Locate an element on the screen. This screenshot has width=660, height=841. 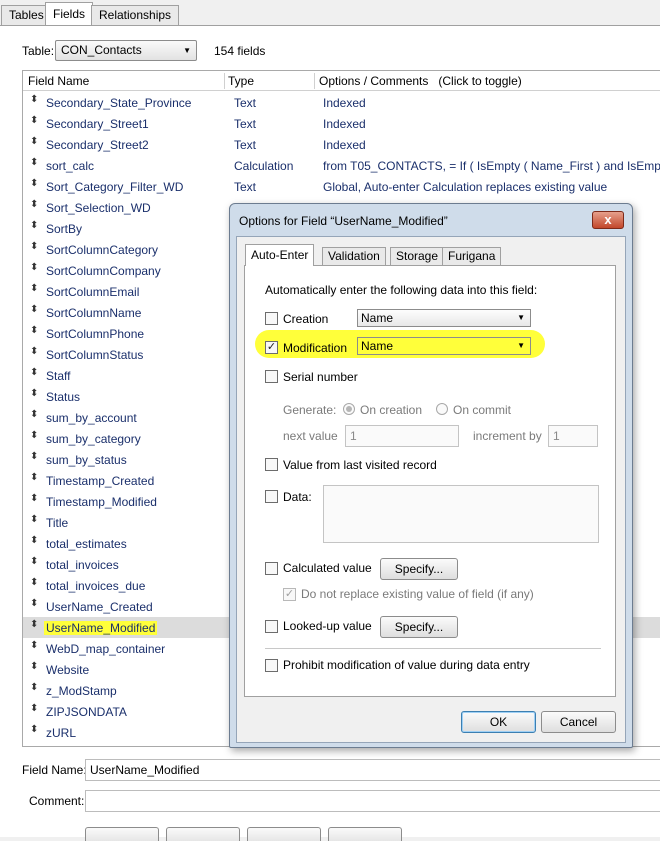
cancel-button: Cancel is located at coordinates (578, 722).